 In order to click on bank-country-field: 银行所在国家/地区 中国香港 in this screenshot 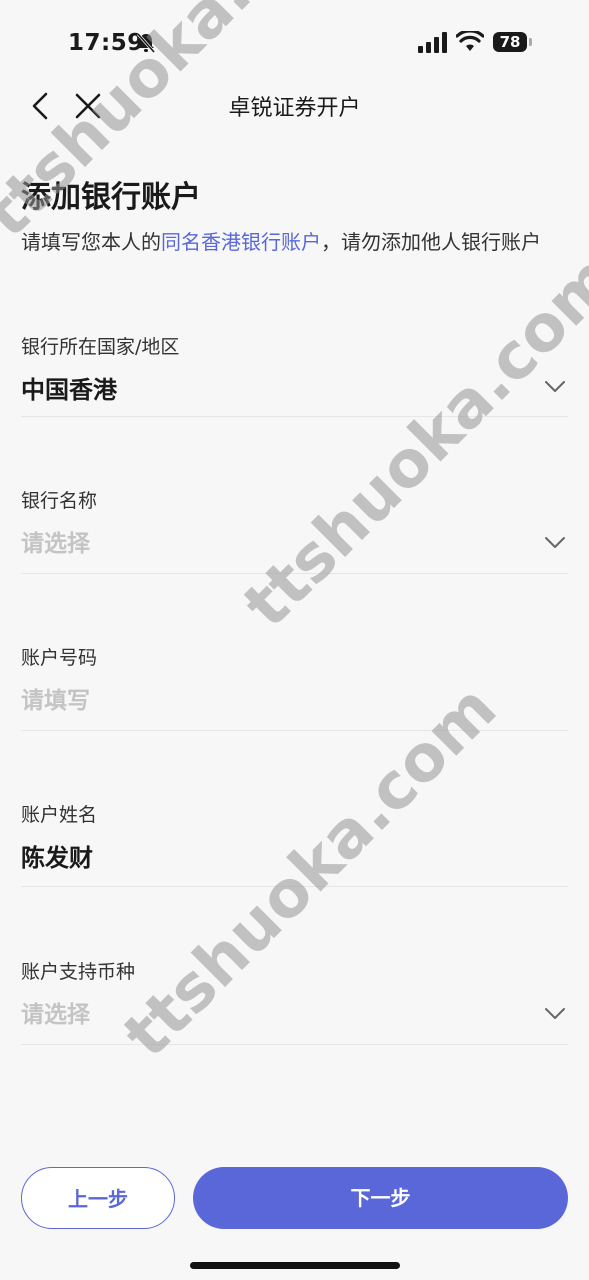, I will do `click(294, 374)`.